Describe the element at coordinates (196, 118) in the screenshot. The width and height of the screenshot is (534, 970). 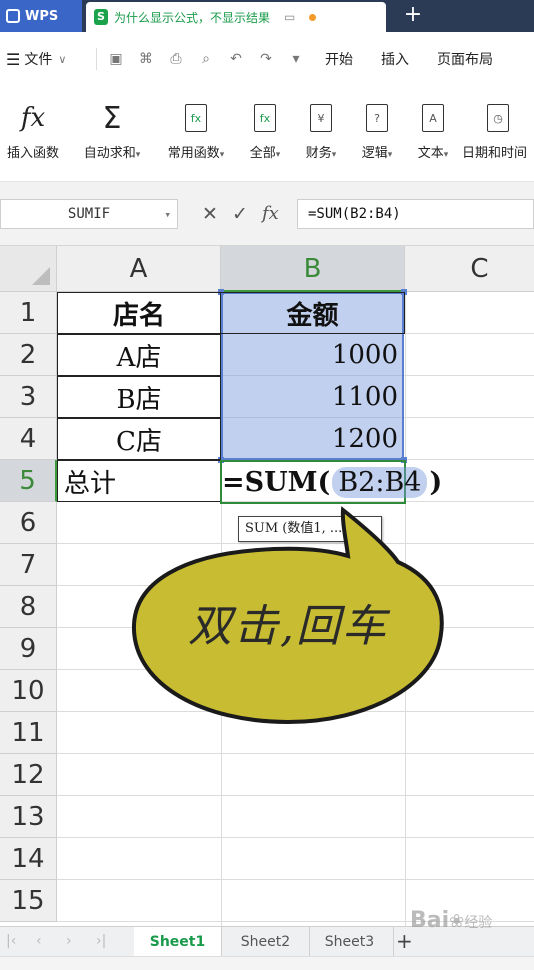
I see `star-function-icon: fx` at that location.